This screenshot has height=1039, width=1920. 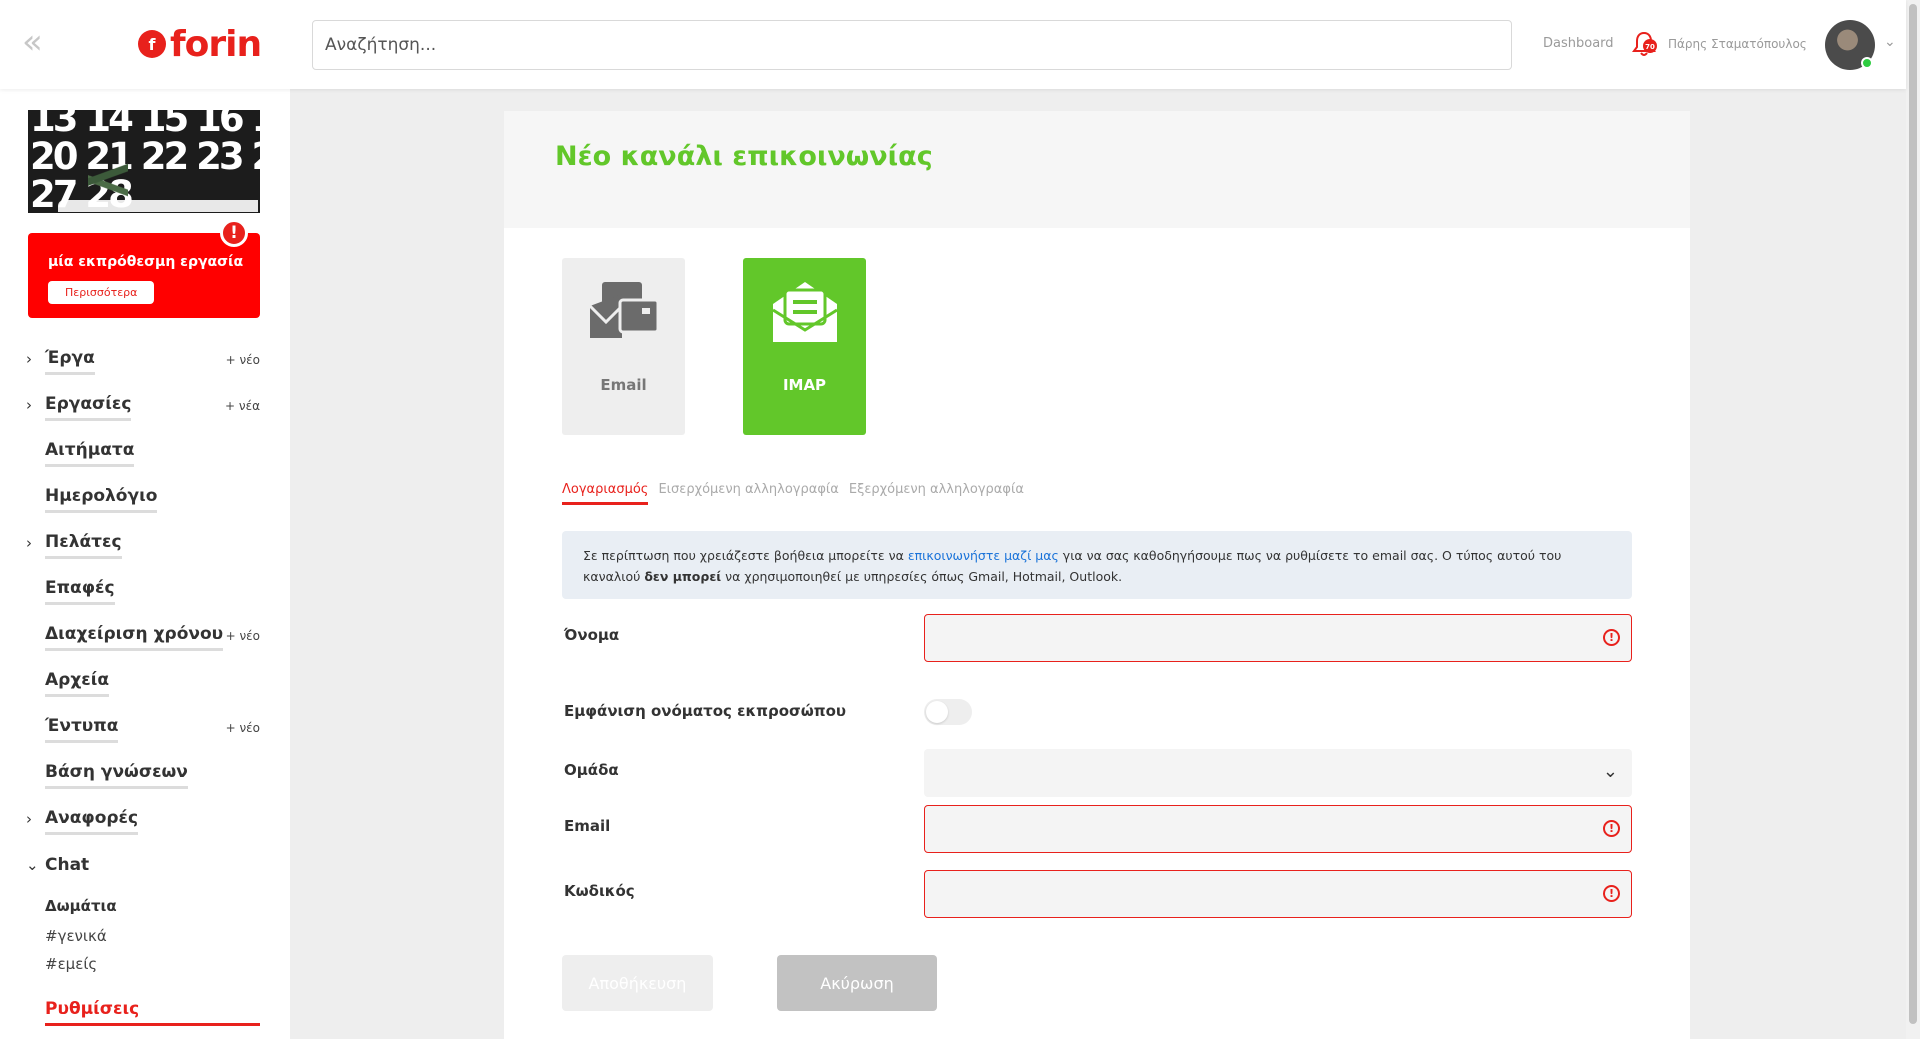 I want to click on scrollbar-thumb, so click(x=1913, y=514).